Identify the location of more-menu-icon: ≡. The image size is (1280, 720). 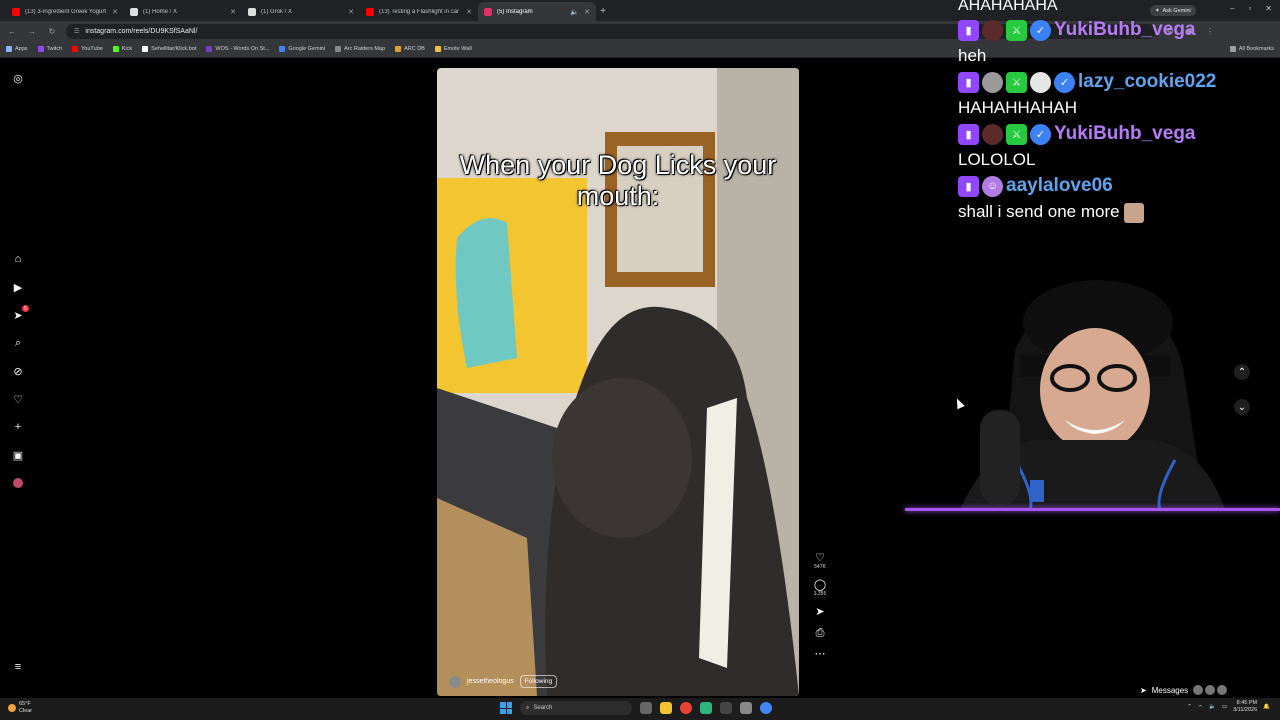
(18, 667).